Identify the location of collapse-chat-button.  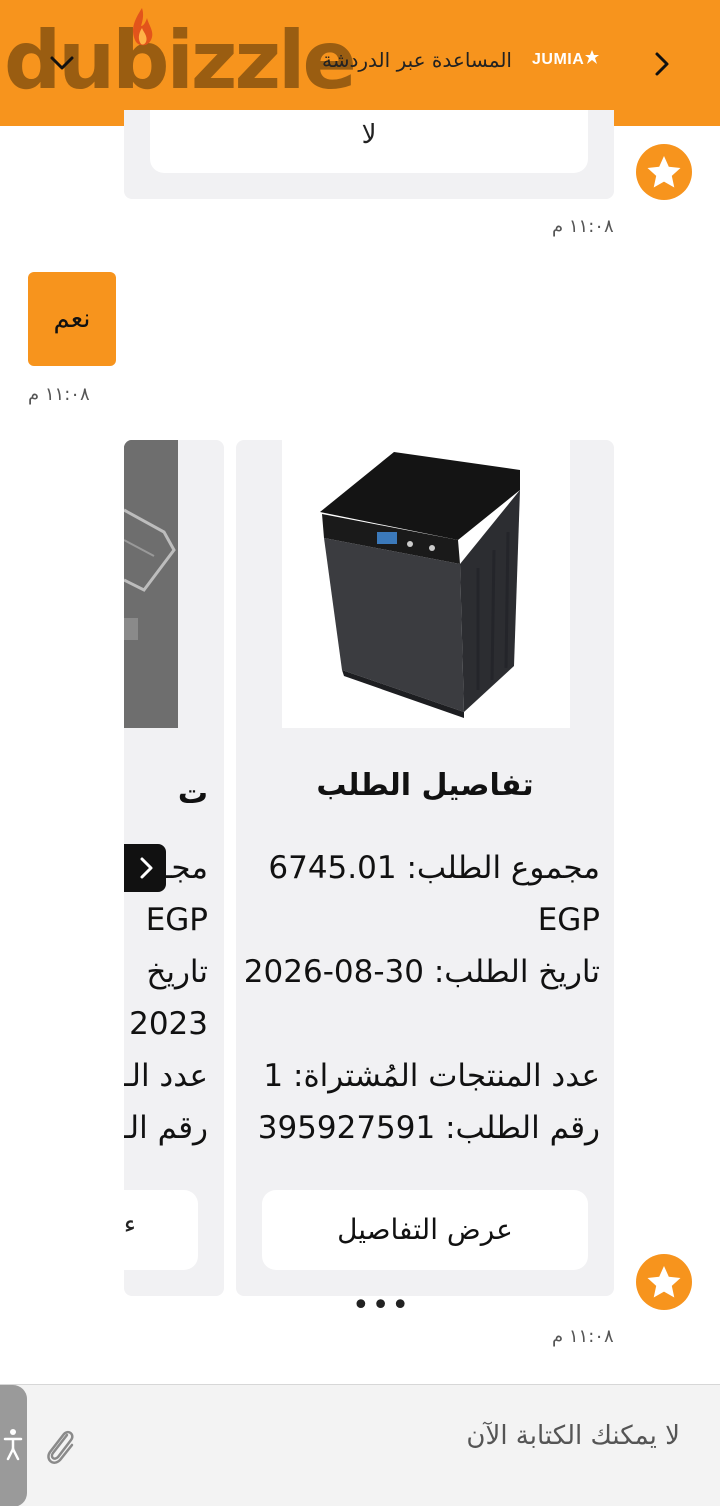
(62, 64).